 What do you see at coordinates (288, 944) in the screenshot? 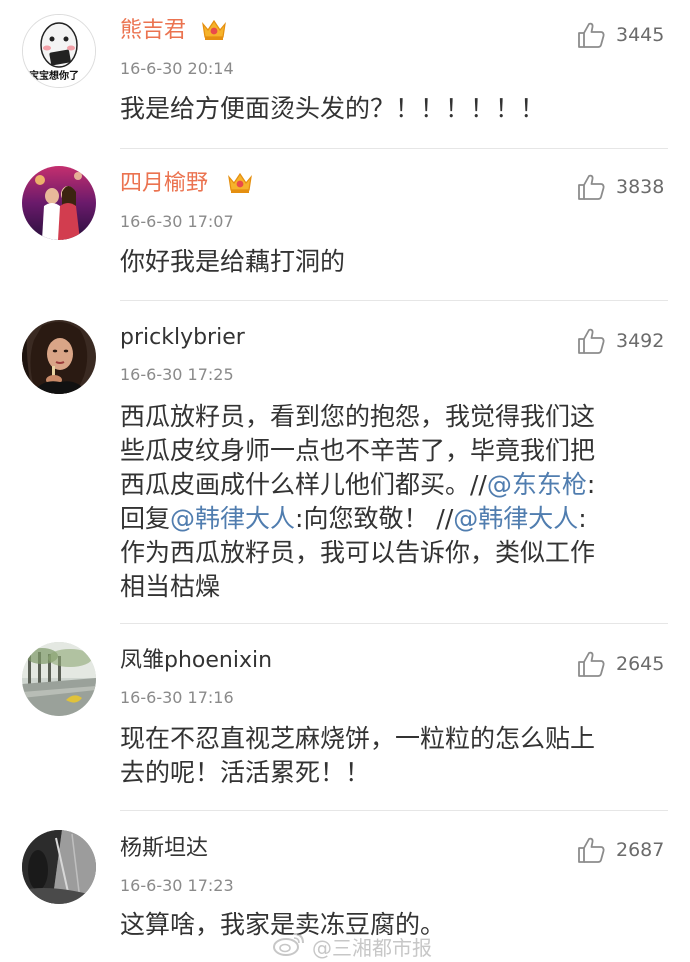
I see `weibo-logo-icon` at bounding box center [288, 944].